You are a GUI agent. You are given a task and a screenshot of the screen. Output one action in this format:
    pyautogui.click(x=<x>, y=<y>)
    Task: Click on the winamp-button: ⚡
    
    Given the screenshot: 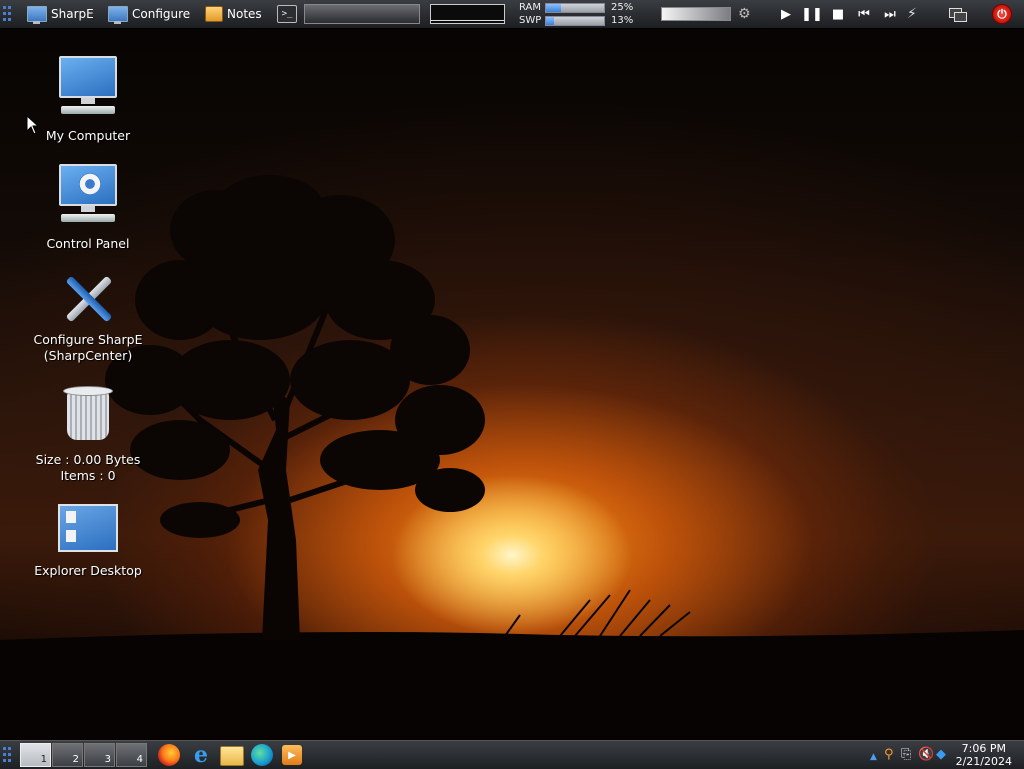 What is the action you would take?
    pyautogui.click(x=912, y=14)
    